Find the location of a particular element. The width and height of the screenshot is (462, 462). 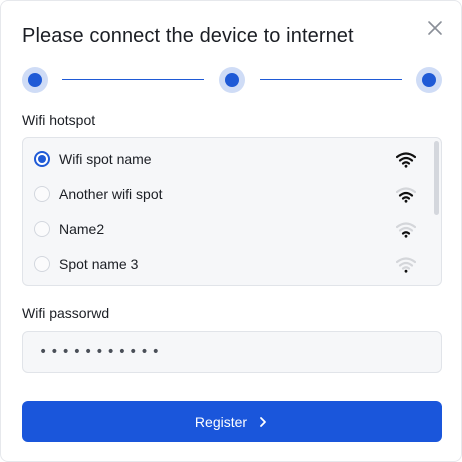

progress-stepper is located at coordinates (232, 80).